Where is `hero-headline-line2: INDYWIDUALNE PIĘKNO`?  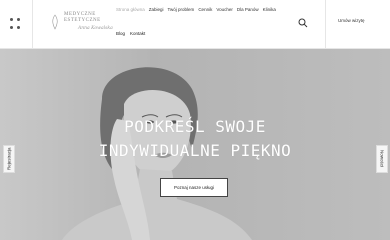
hero-headline-line2: INDYWIDUALNE PIĘKNO is located at coordinates (195, 150).